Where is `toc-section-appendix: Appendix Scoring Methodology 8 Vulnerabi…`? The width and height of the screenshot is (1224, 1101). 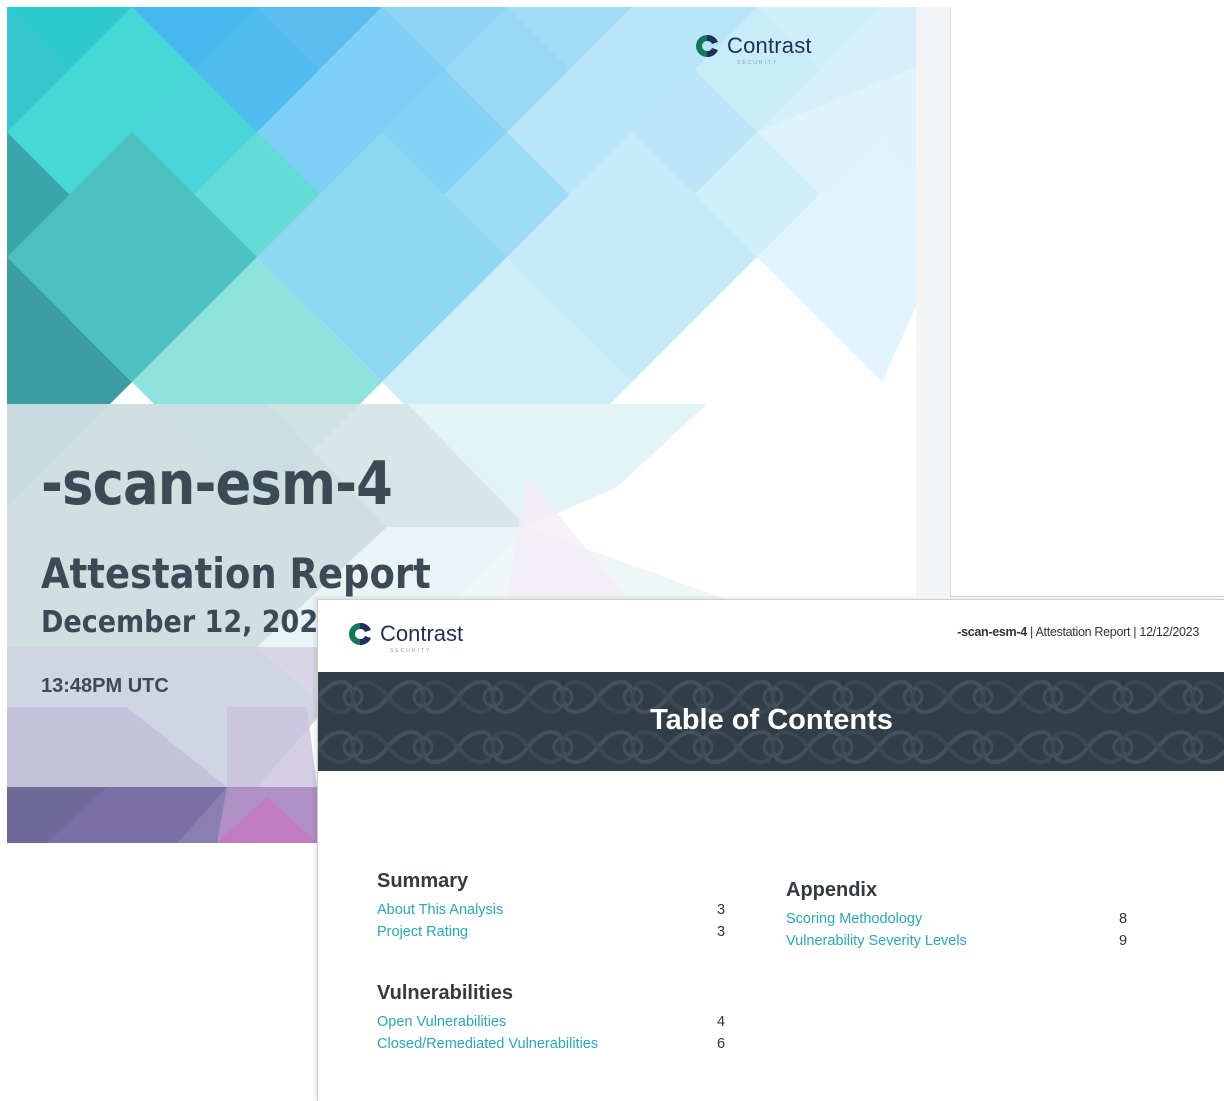 toc-section-appendix: Appendix Scoring Methodology 8 Vulnerabi… is located at coordinates (959, 915).